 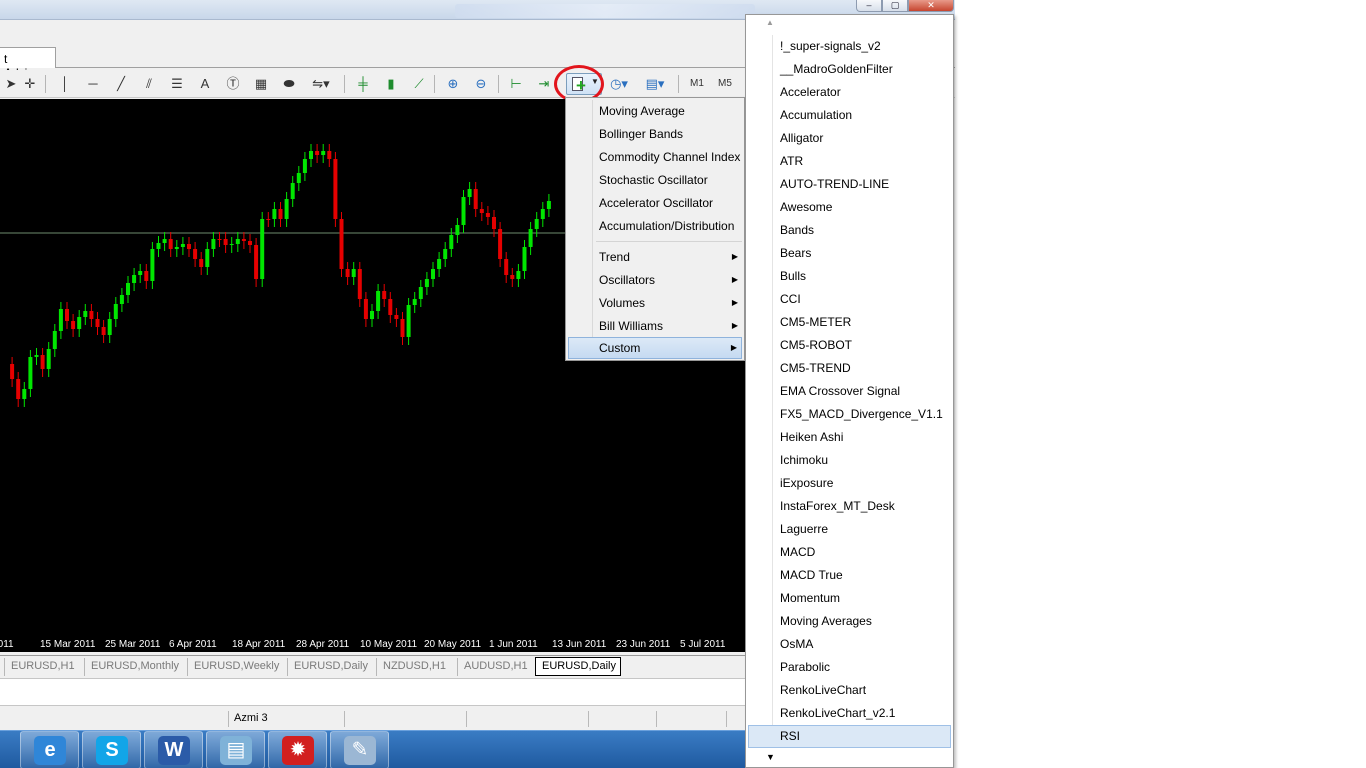 What do you see at coordinates (849, 483) in the screenshot?
I see `custom-indicator-item: iExposure` at bounding box center [849, 483].